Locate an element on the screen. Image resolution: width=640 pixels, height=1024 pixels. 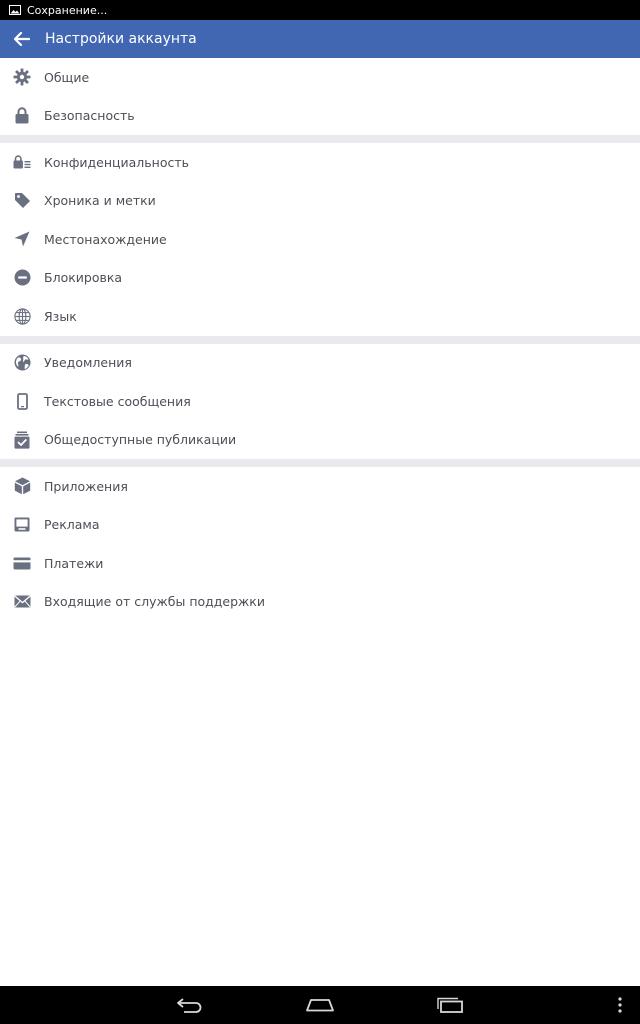
location-arrow-icon is located at coordinates (22, 239).